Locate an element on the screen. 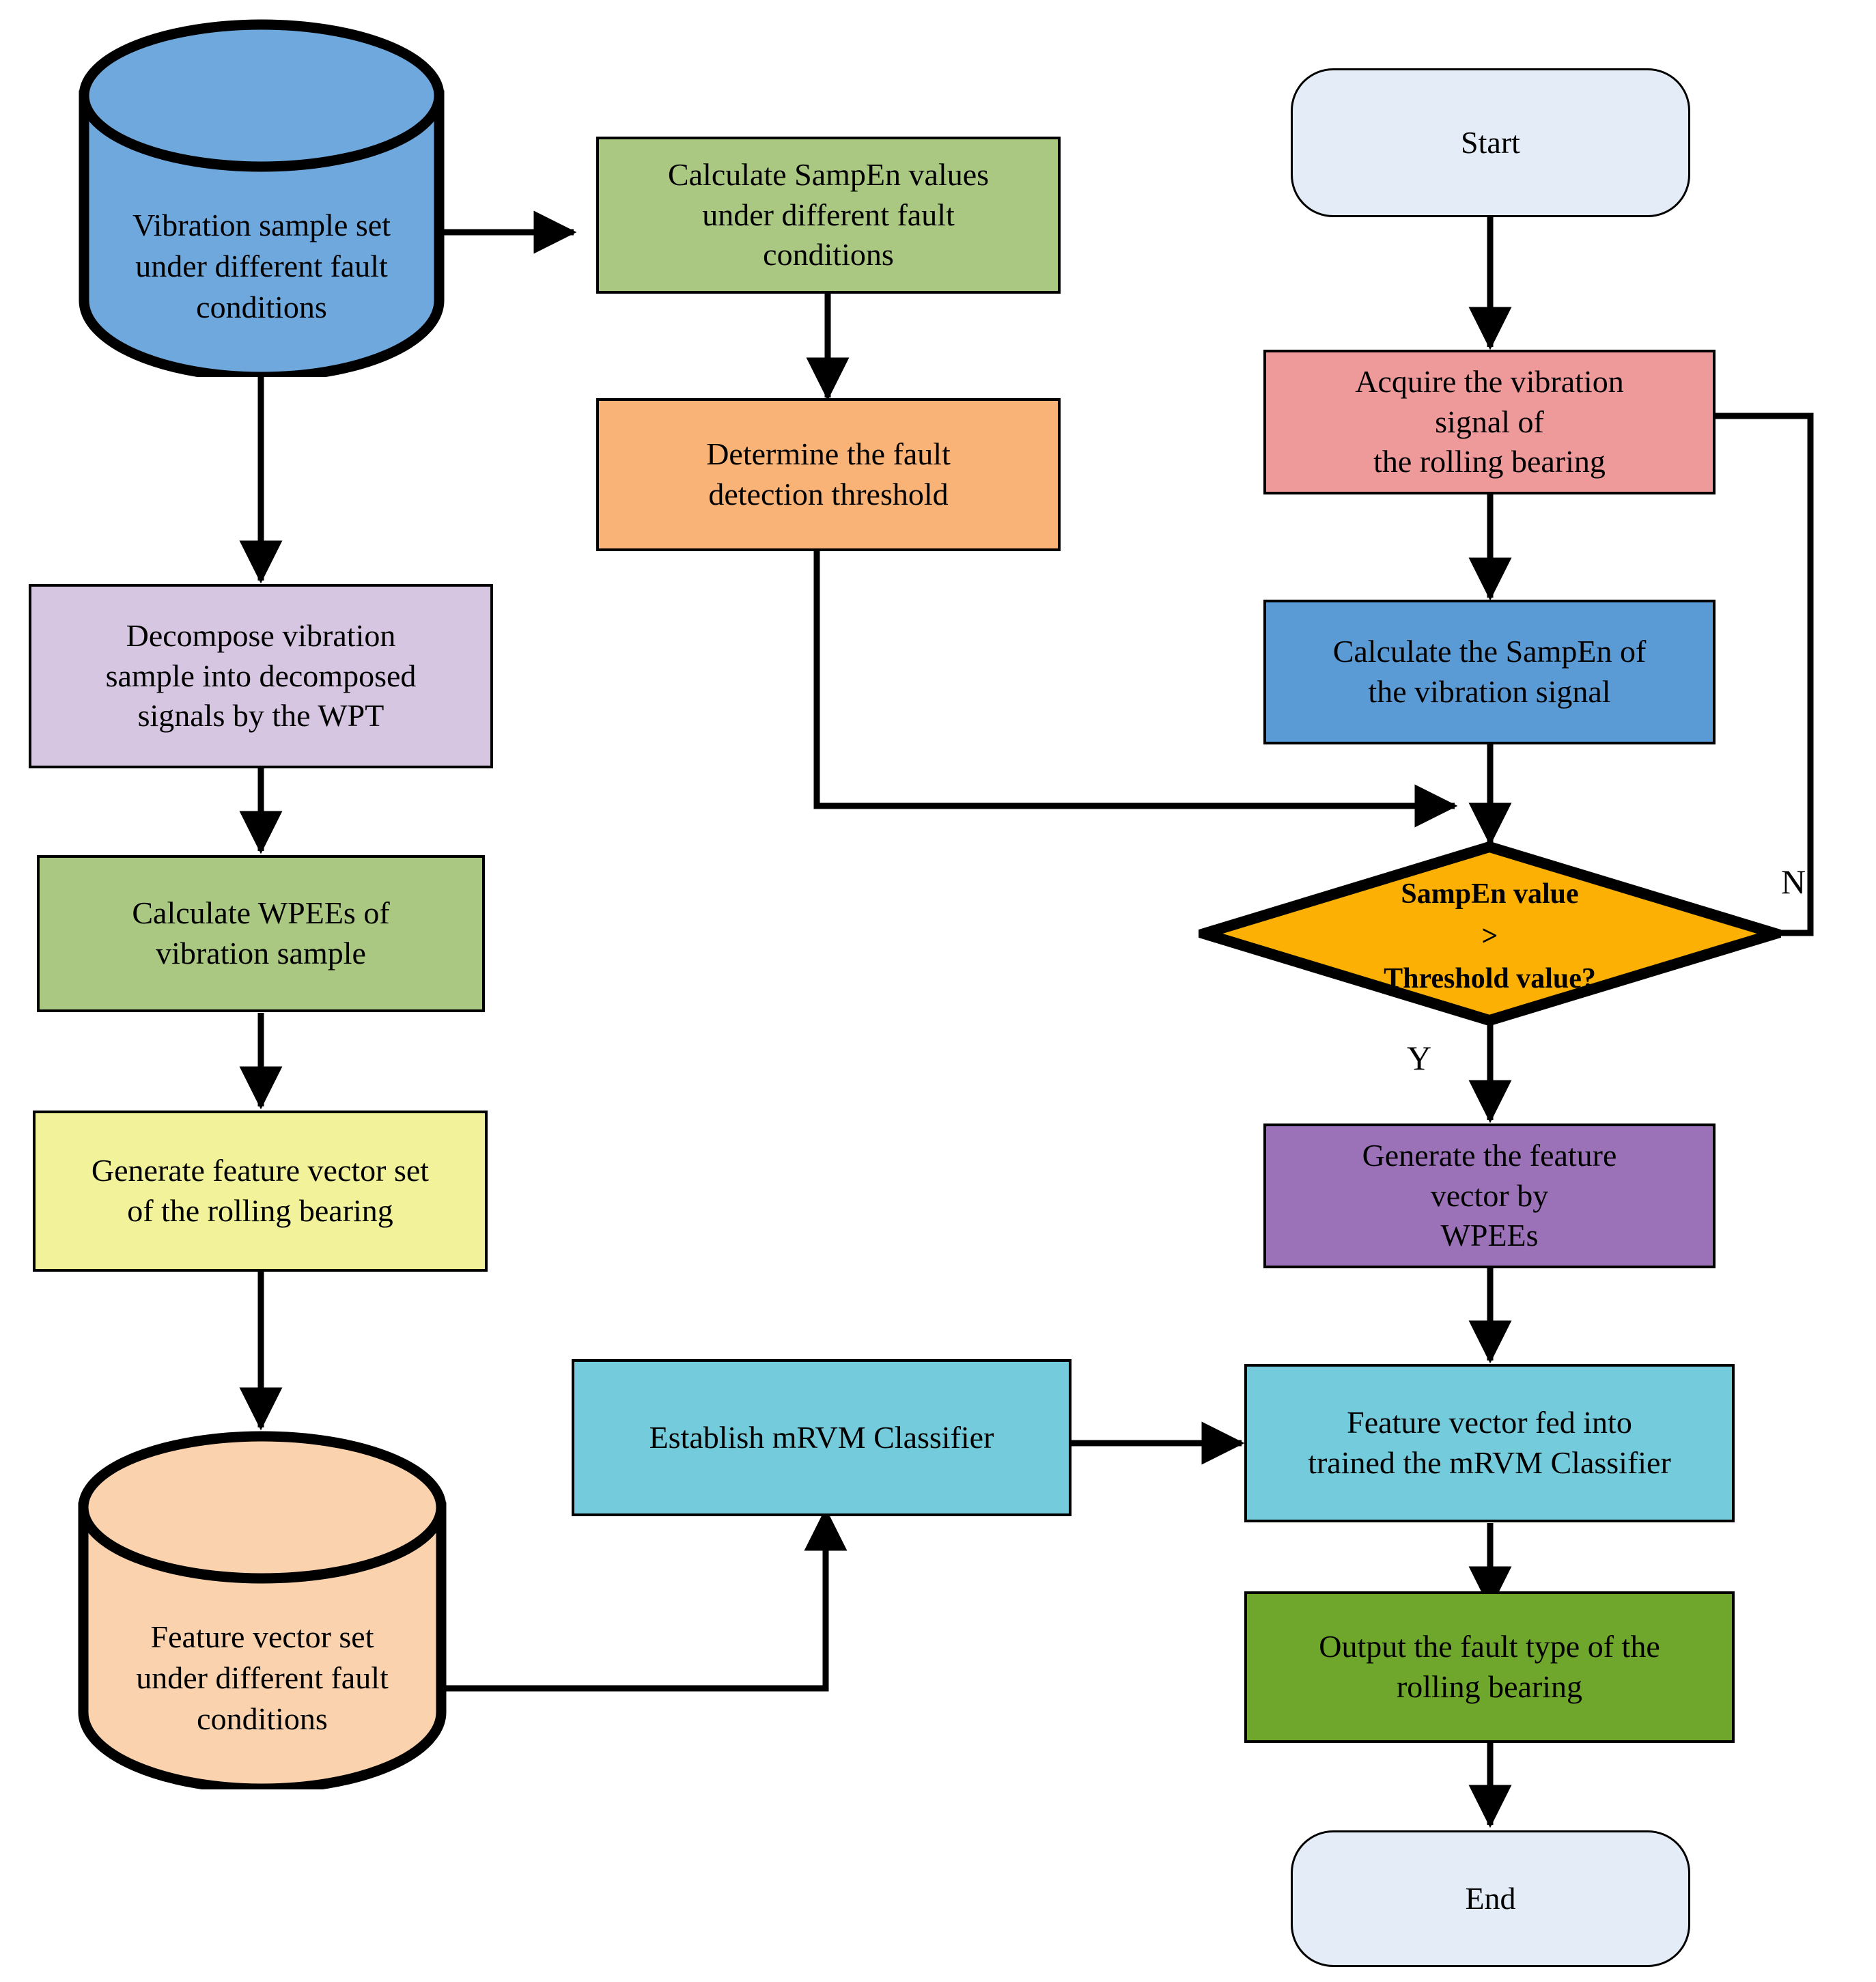 This screenshot has width=1876, height=1982. node-label-generate-feature-vector: Generate the feature vector by WPEEs is located at coordinates (1489, 1195).